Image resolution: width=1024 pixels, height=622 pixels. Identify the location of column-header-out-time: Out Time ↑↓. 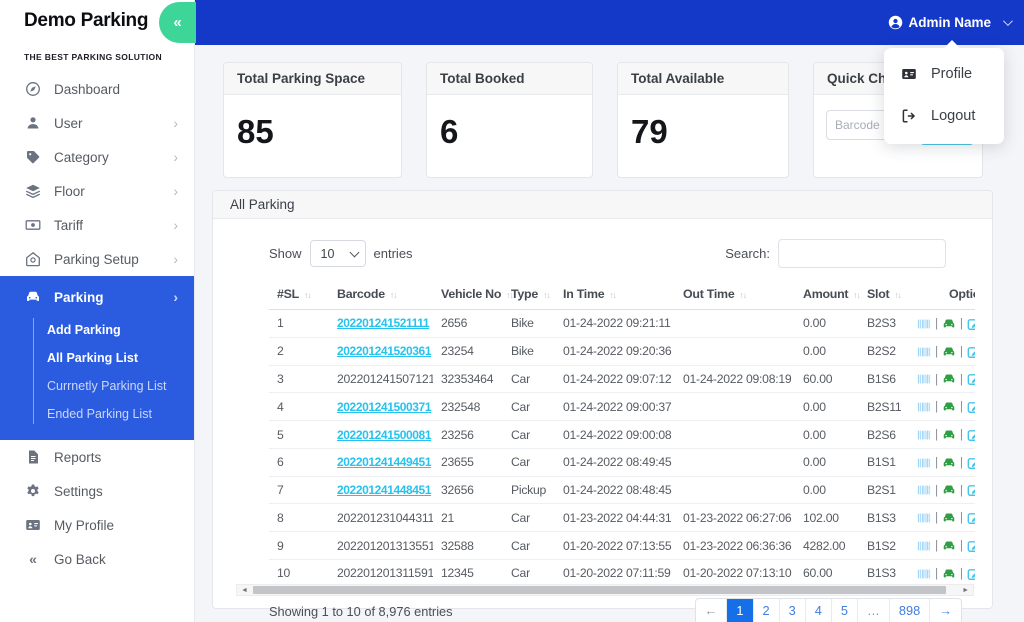
(735, 296).